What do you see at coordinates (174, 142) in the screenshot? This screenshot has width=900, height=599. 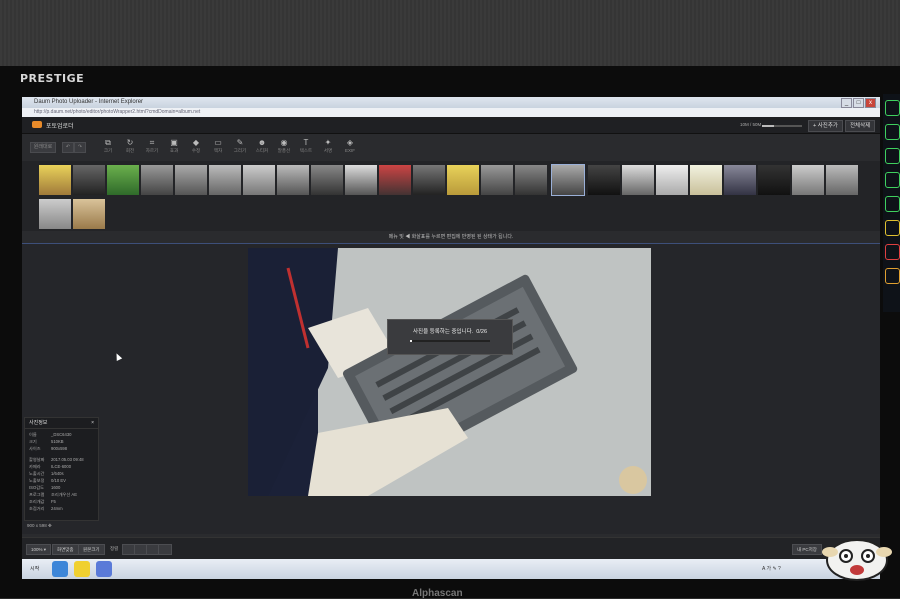 I see `effect-icon: ▣` at bounding box center [174, 142].